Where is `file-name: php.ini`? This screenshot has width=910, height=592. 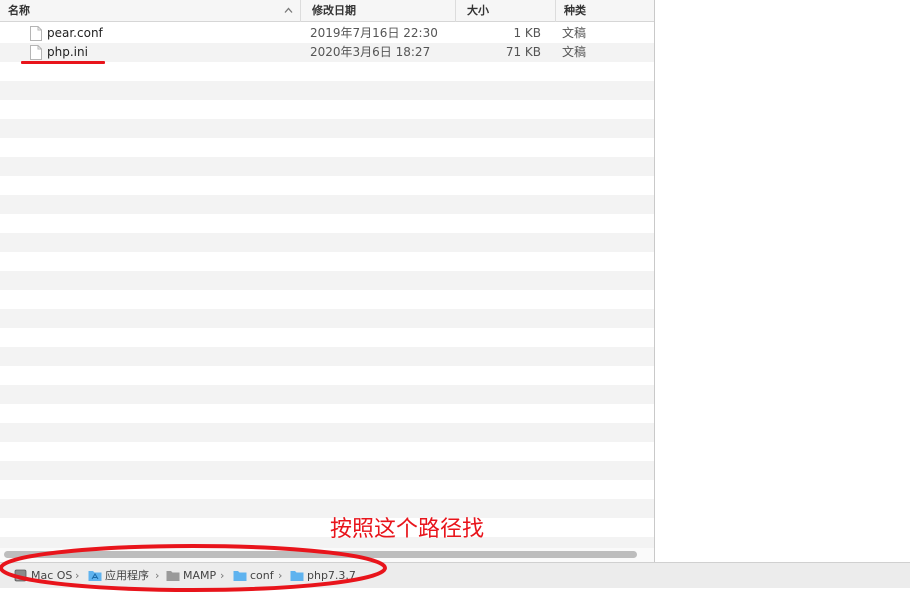
file-name: php.ini is located at coordinates (67, 52).